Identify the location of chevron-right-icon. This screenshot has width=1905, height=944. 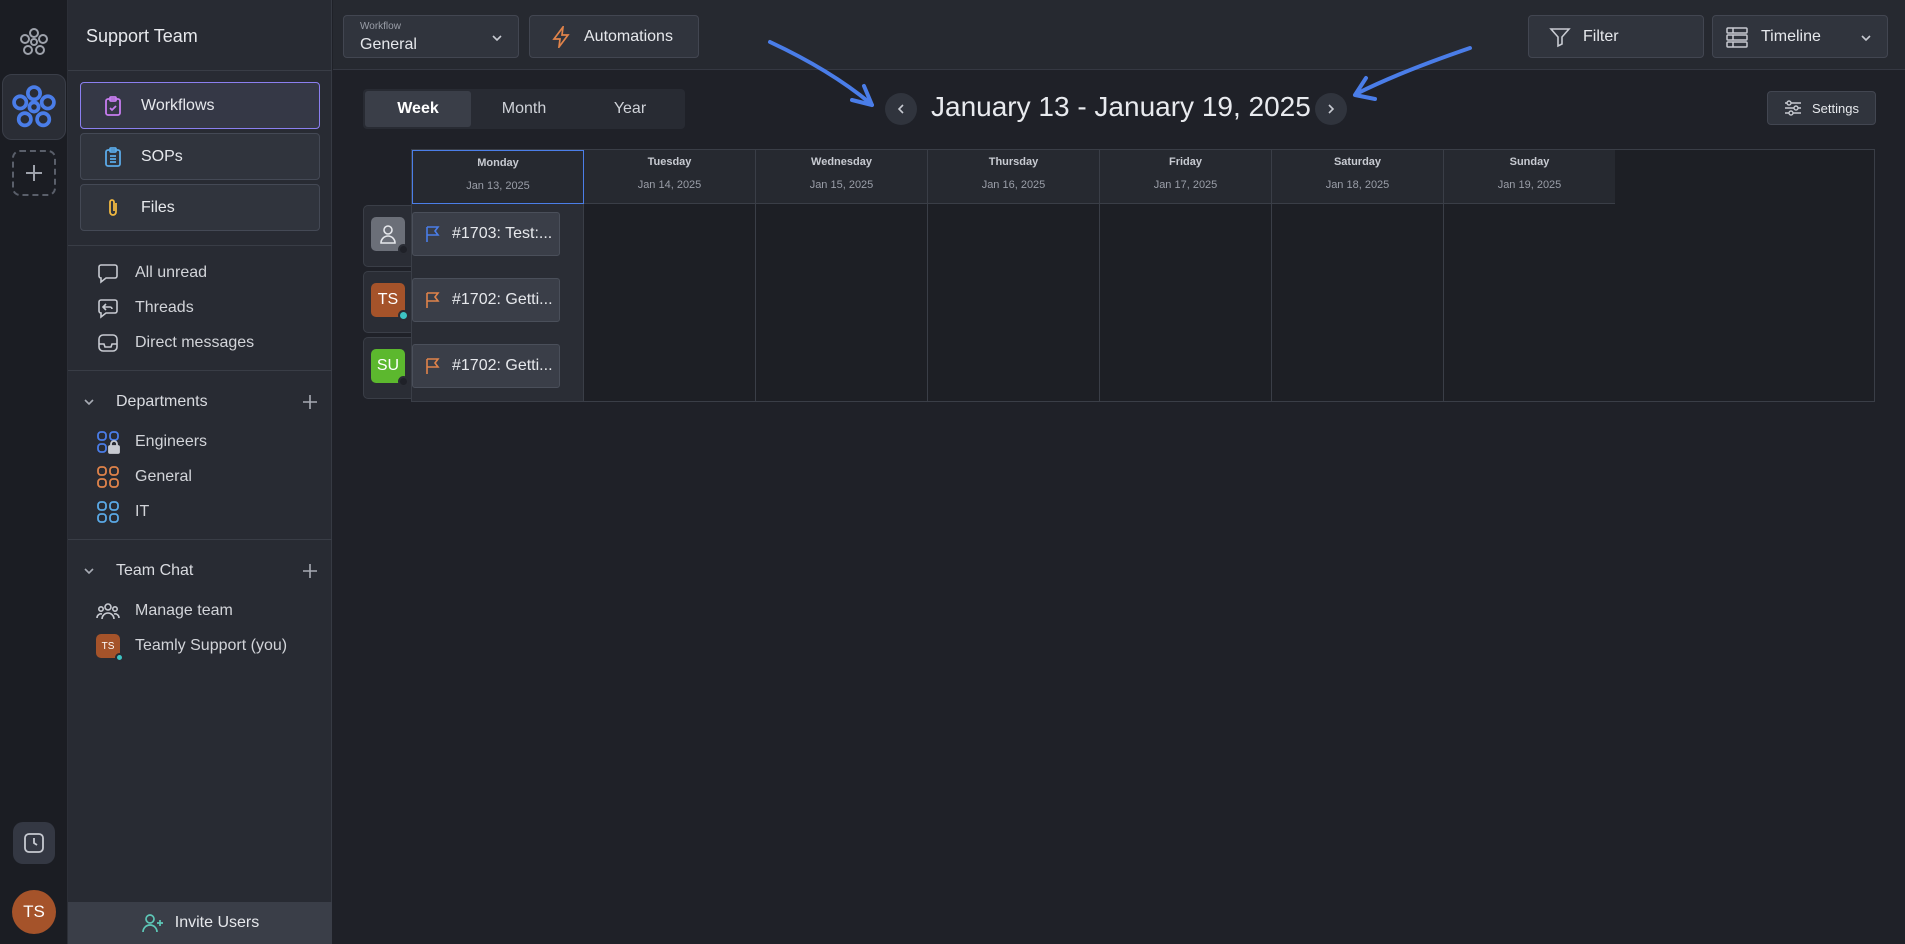
(1331, 109).